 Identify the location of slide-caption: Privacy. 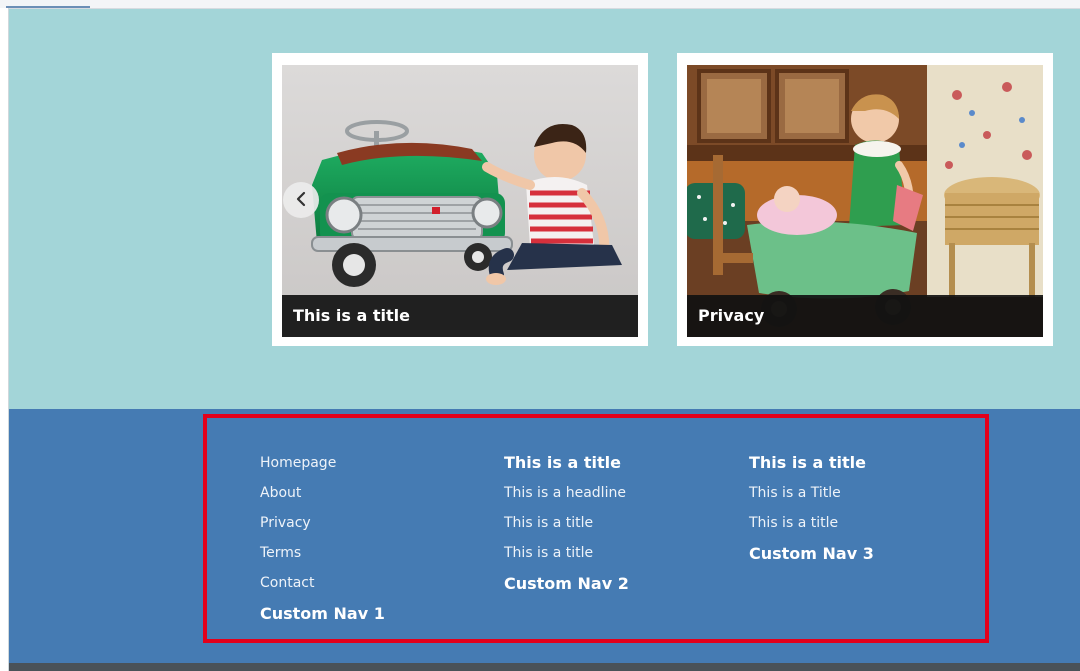
(865, 316).